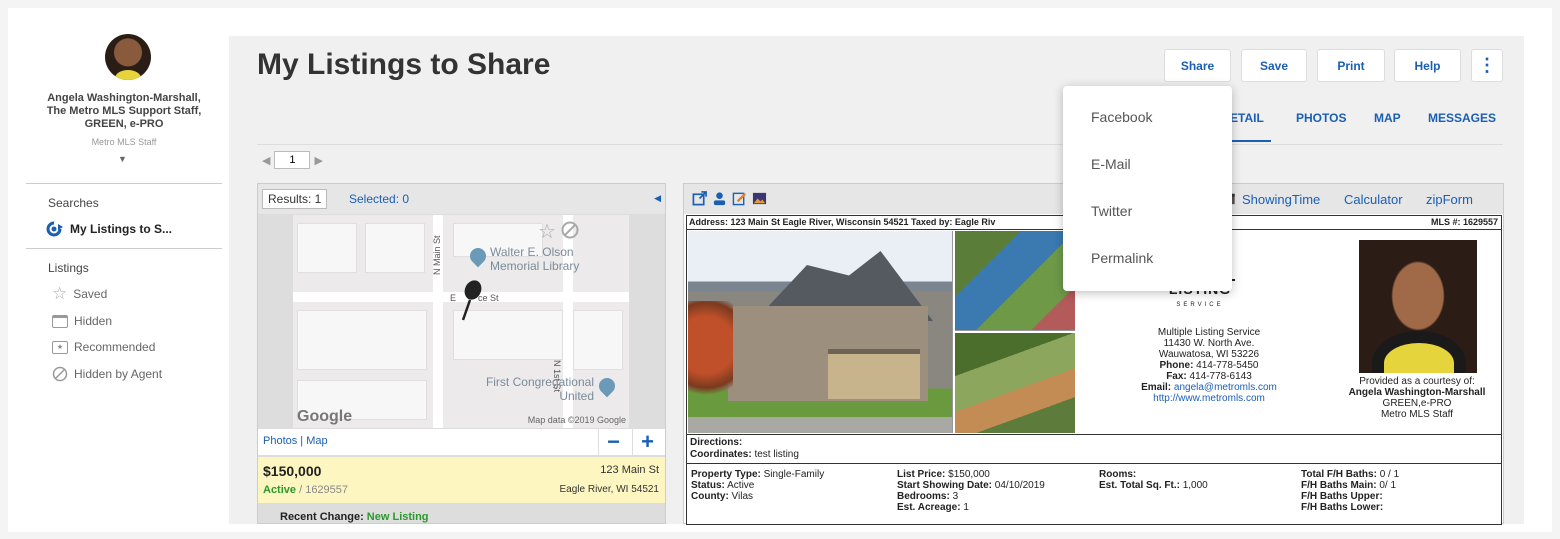 The height and width of the screenshot is (539, 1560). Describe the element at coordinates (266, 160) in the screenshot. I see `prev-page-icon: ◀` at that location.